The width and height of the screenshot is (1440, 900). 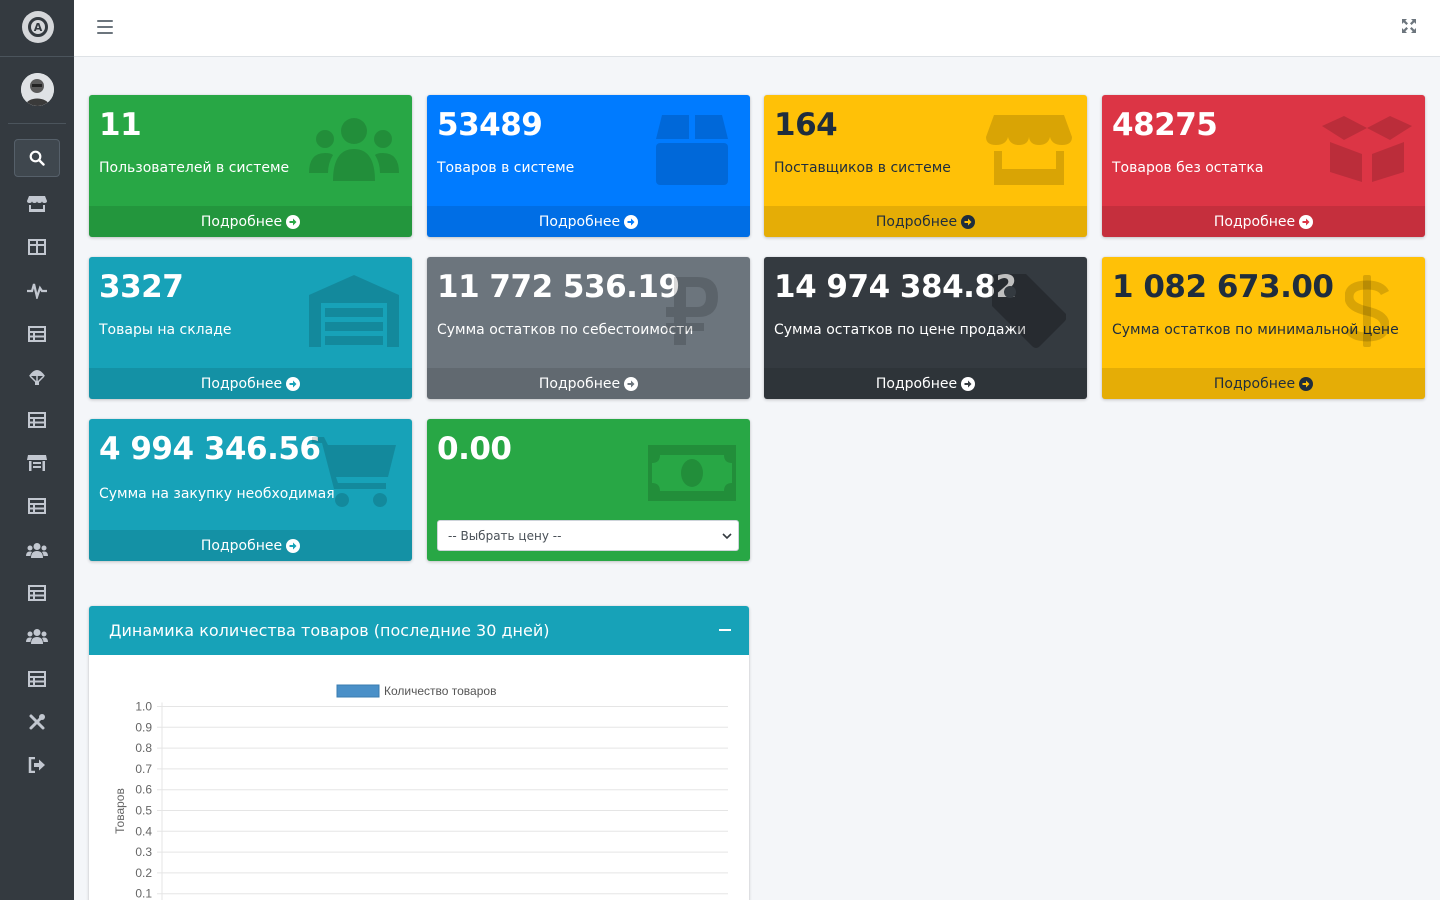 I want to click on tools-icon, so click(x=37, y=722).